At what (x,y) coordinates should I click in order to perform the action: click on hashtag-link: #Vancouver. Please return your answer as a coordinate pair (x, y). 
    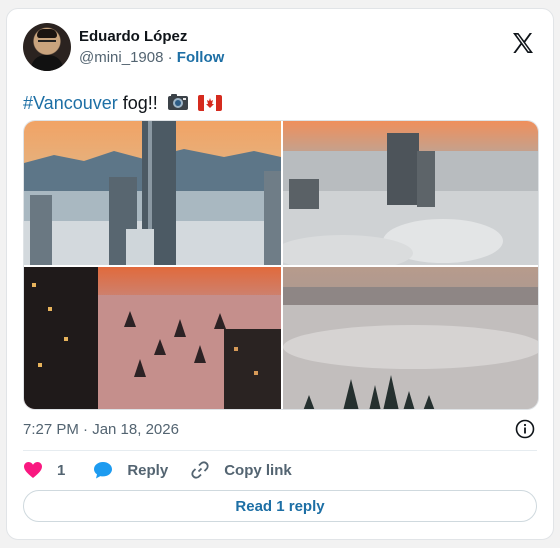
    Looking at the image, I should click on (70, 103).